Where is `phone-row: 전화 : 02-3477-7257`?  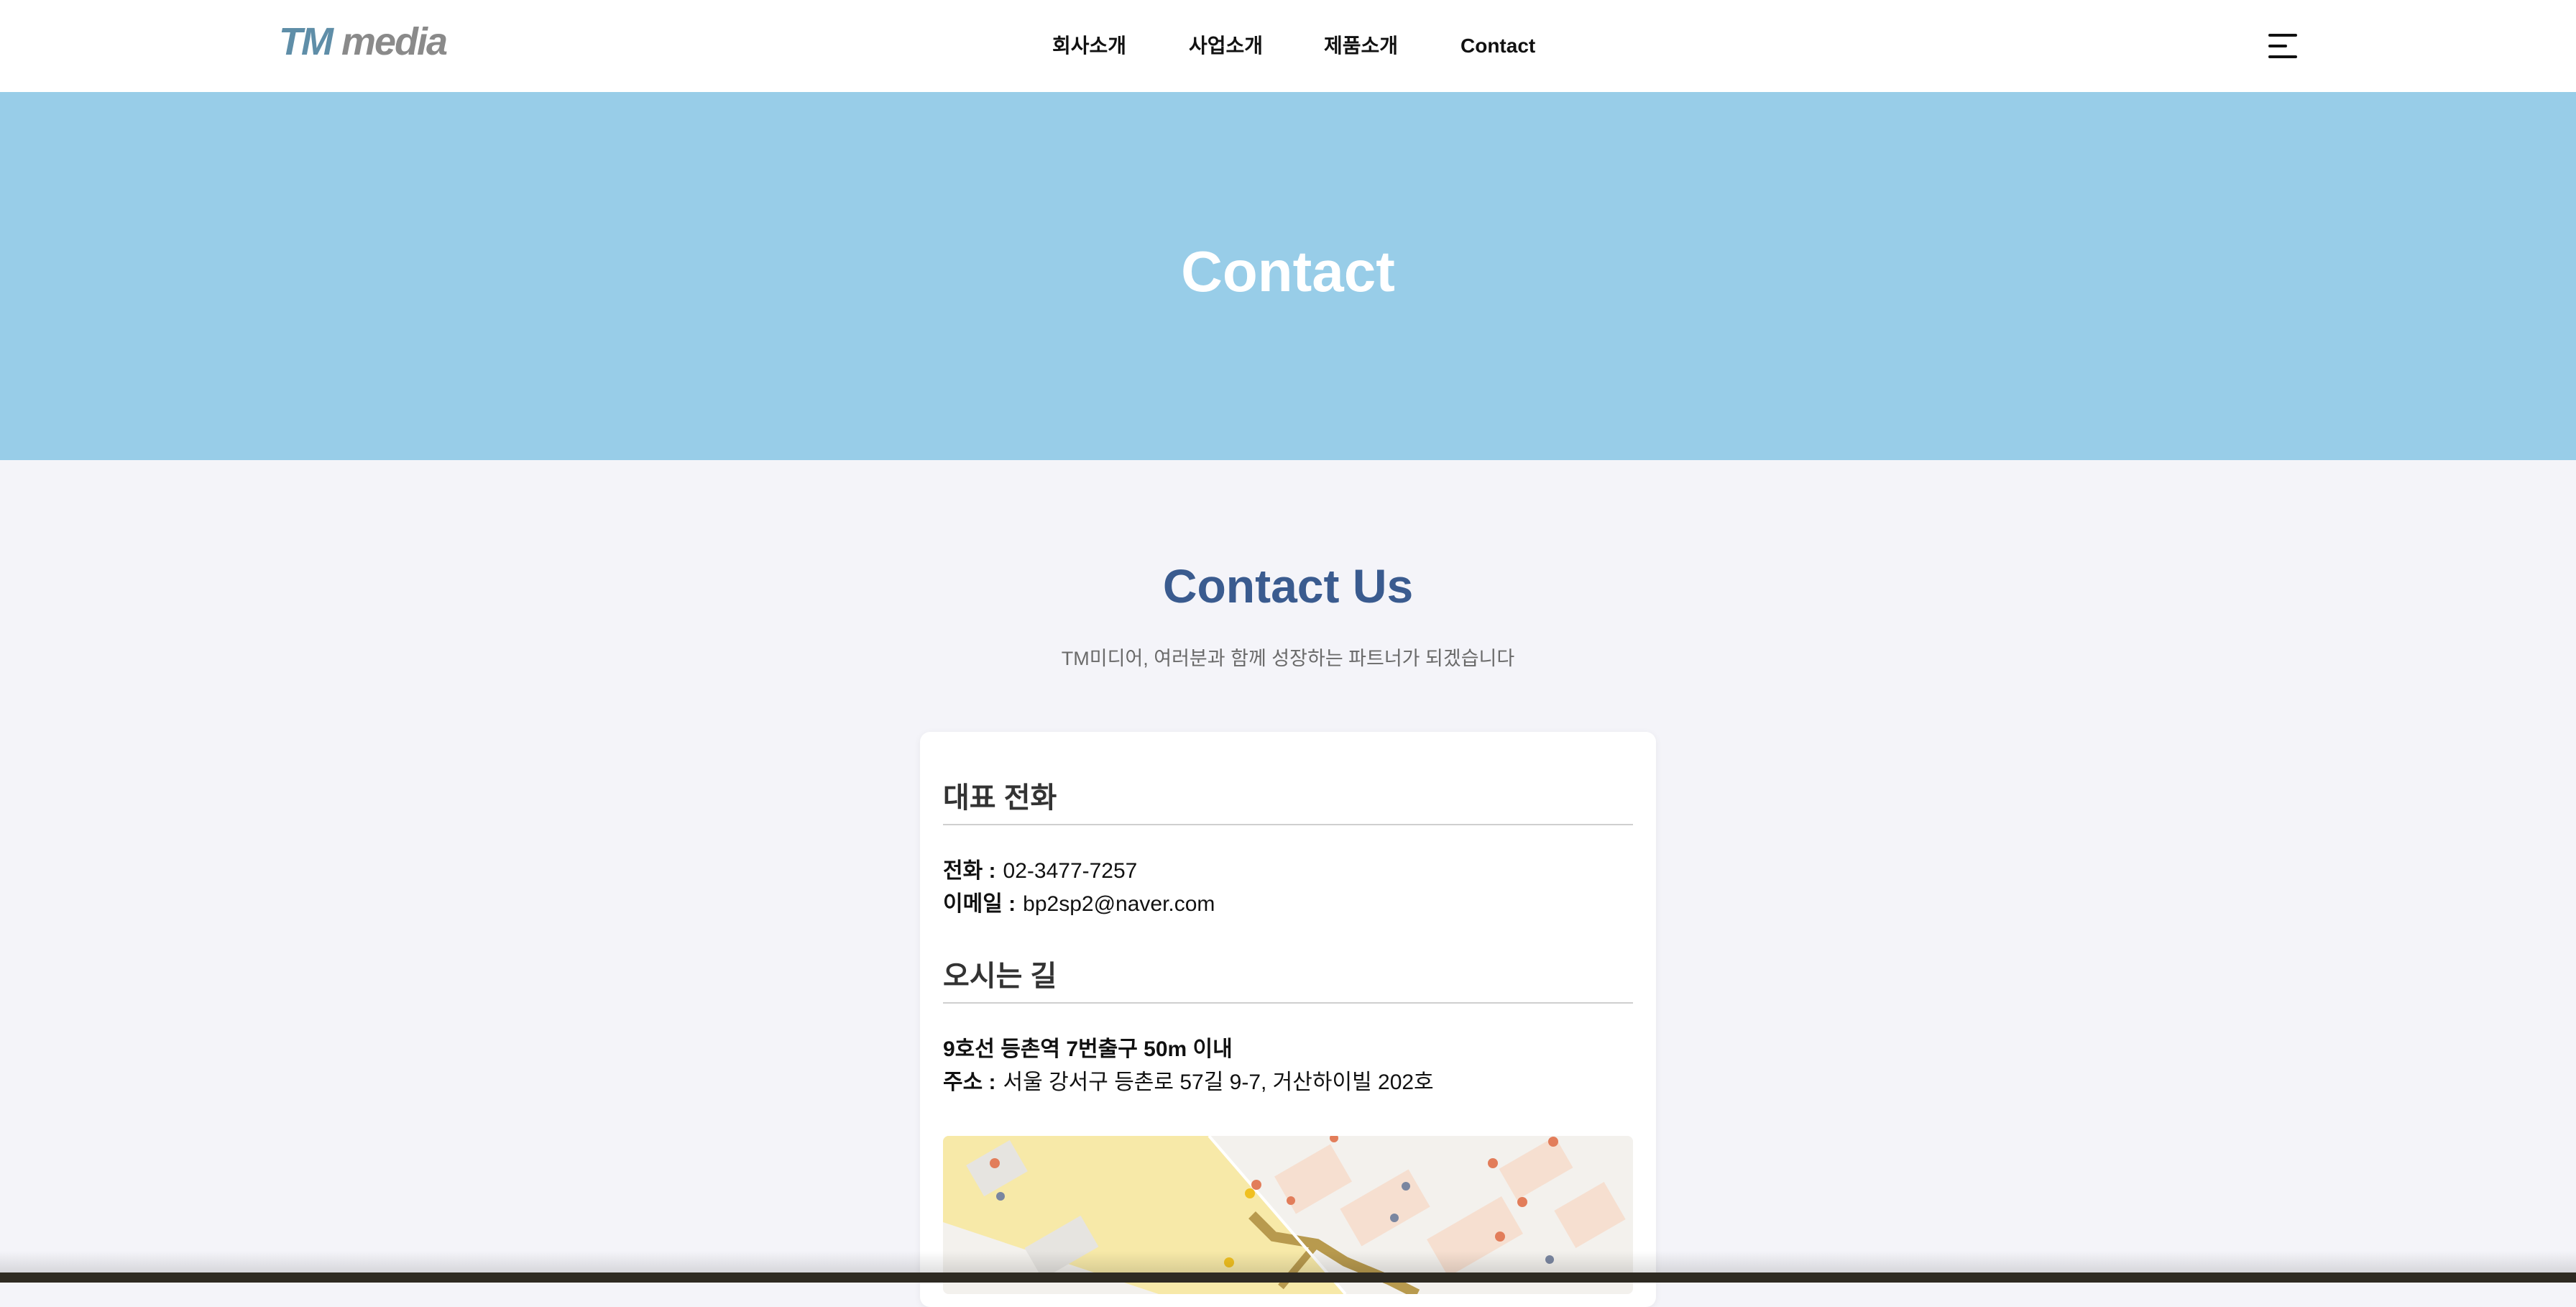
phone-row: 전화 : 02-3477-7257 is located at coordinates (1040, 871).